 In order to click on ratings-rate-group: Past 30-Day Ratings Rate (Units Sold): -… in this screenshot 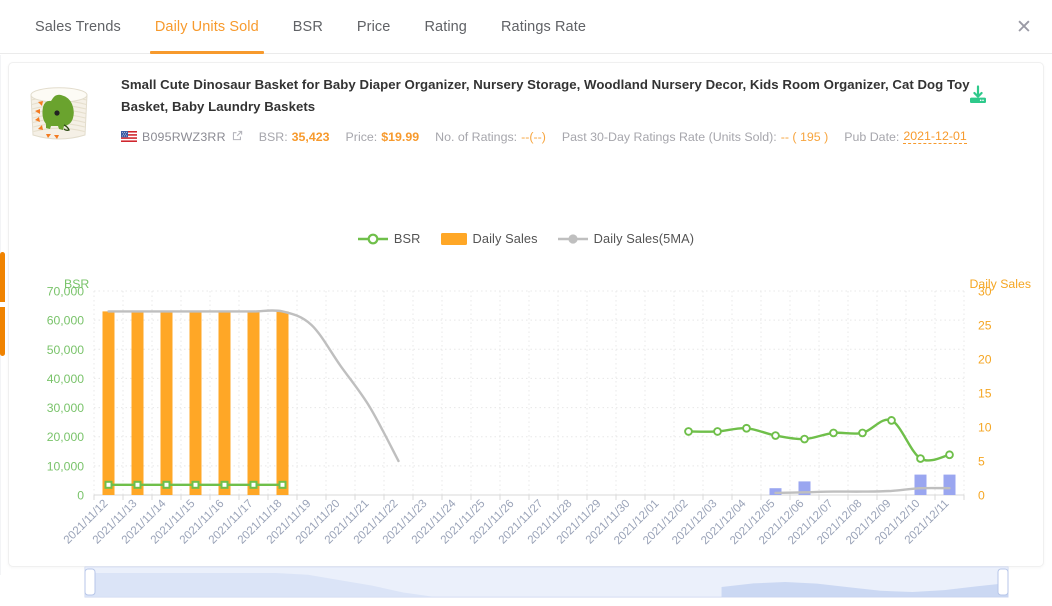, I will do `click(695, 137)`.